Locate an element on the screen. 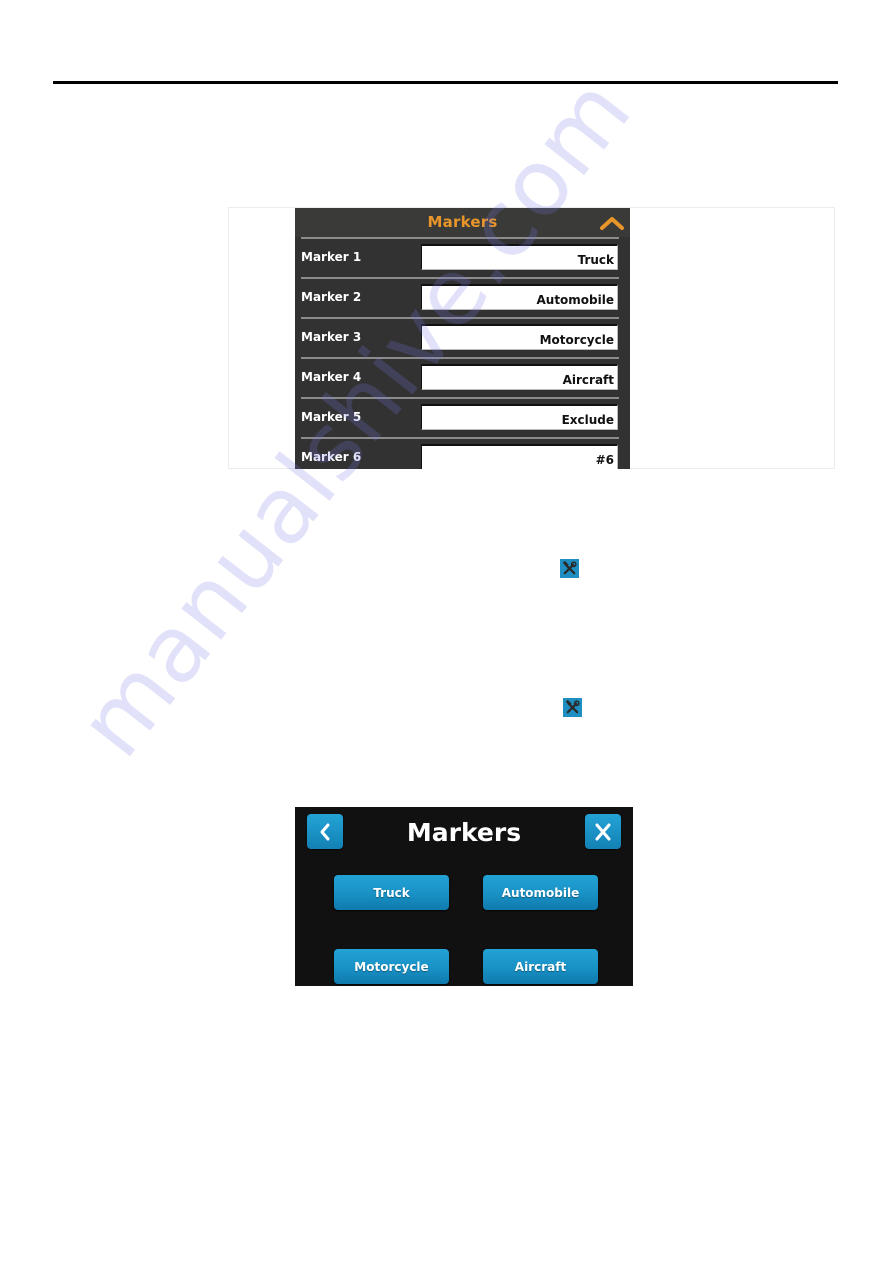 The height and width of the screenshot is (1263, 893). marker-2-input is located at coordinates (519, 297).